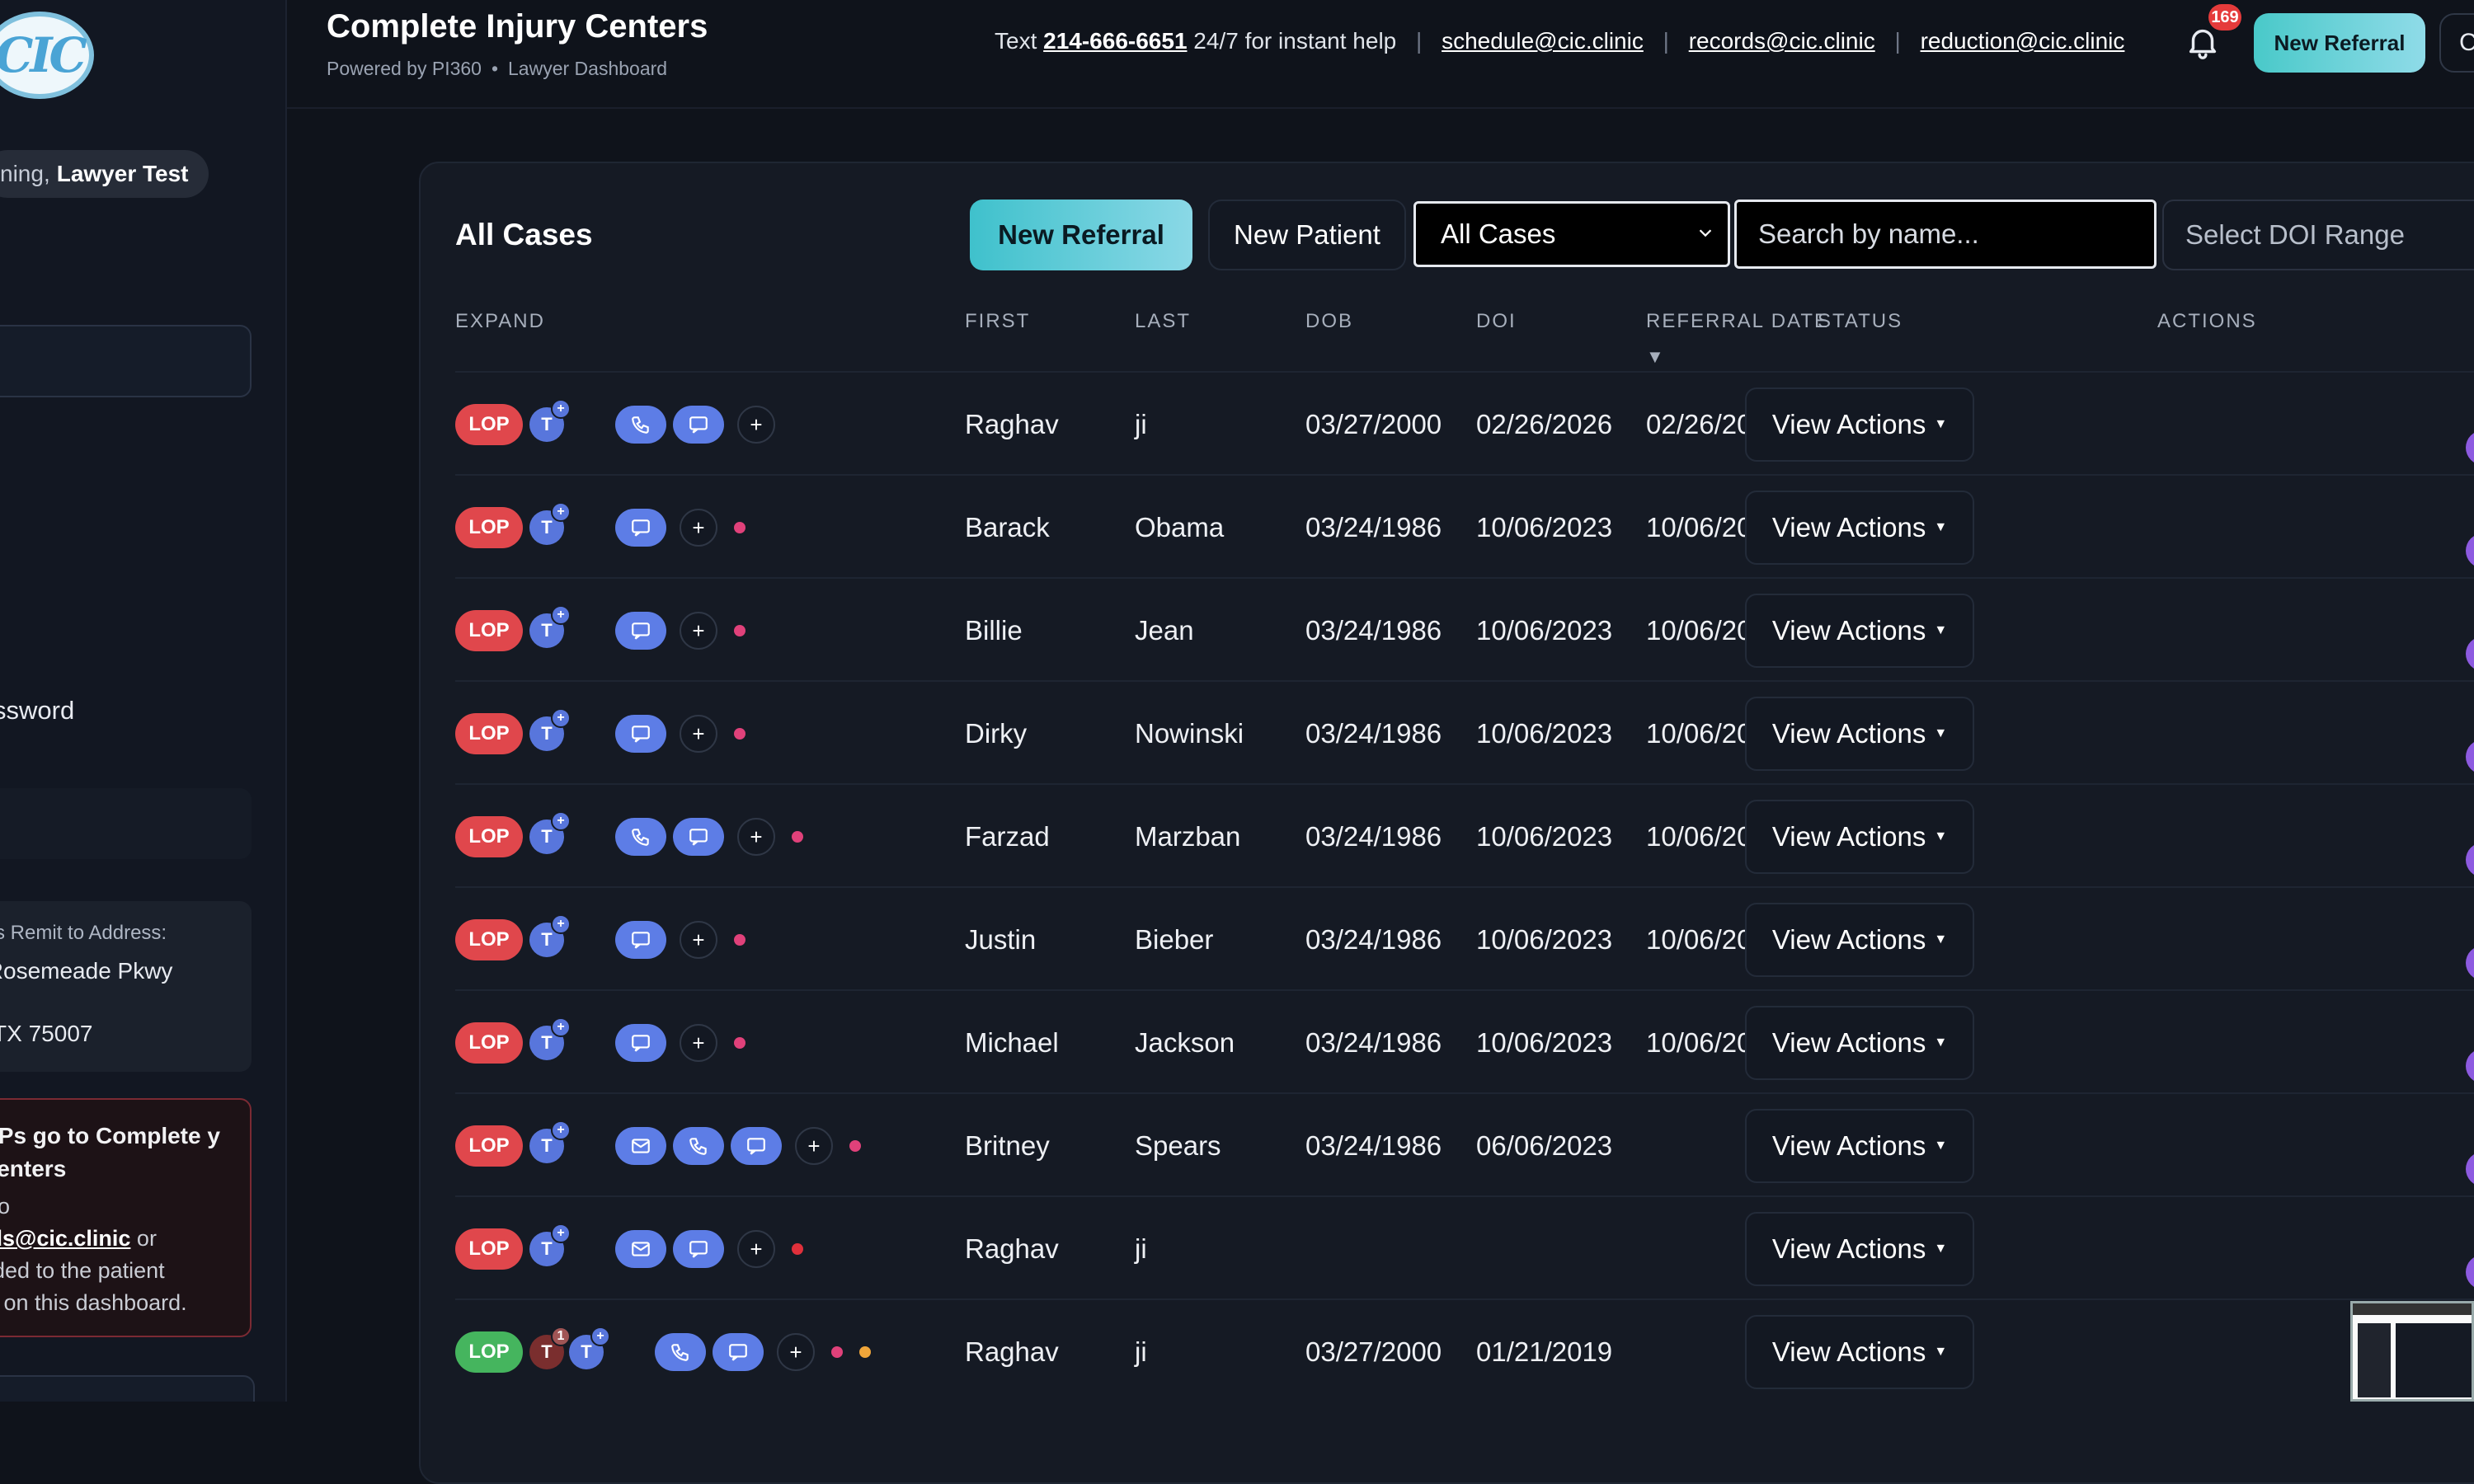 The height and width of the screenshot is (1484, 2474). What do you see at coordinates (2412, 1351) in the screenshot?
I see `screenshot-thumbnail` at bounding box center [2412, 1351].